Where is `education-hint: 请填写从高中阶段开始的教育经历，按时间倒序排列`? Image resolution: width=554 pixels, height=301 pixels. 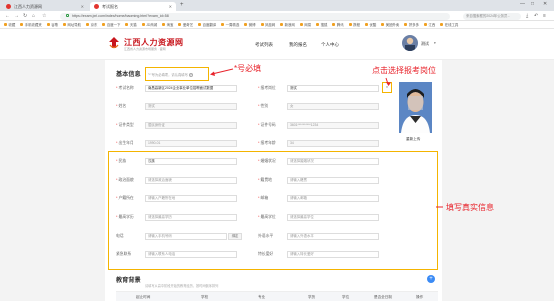
education-hint: 请填写从高中阶段开始的教育经历，按时间倒序排列 is located at coordinates (182, 286).